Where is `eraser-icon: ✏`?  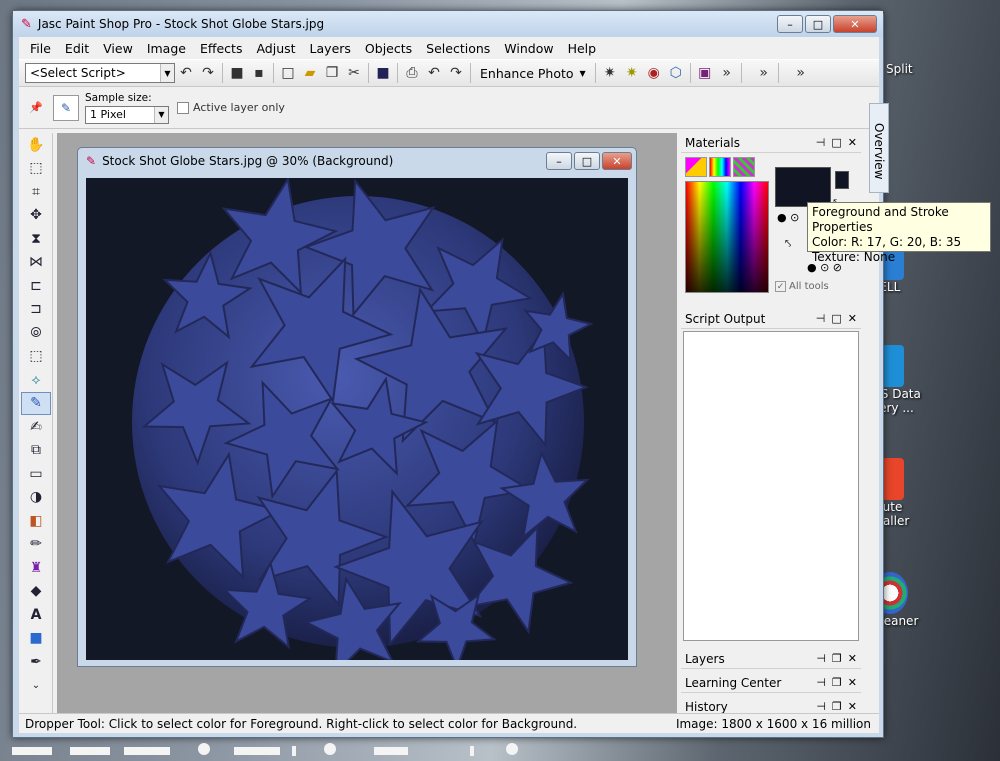 eraser-icon: ✏ is located at coordinates (36, 545).